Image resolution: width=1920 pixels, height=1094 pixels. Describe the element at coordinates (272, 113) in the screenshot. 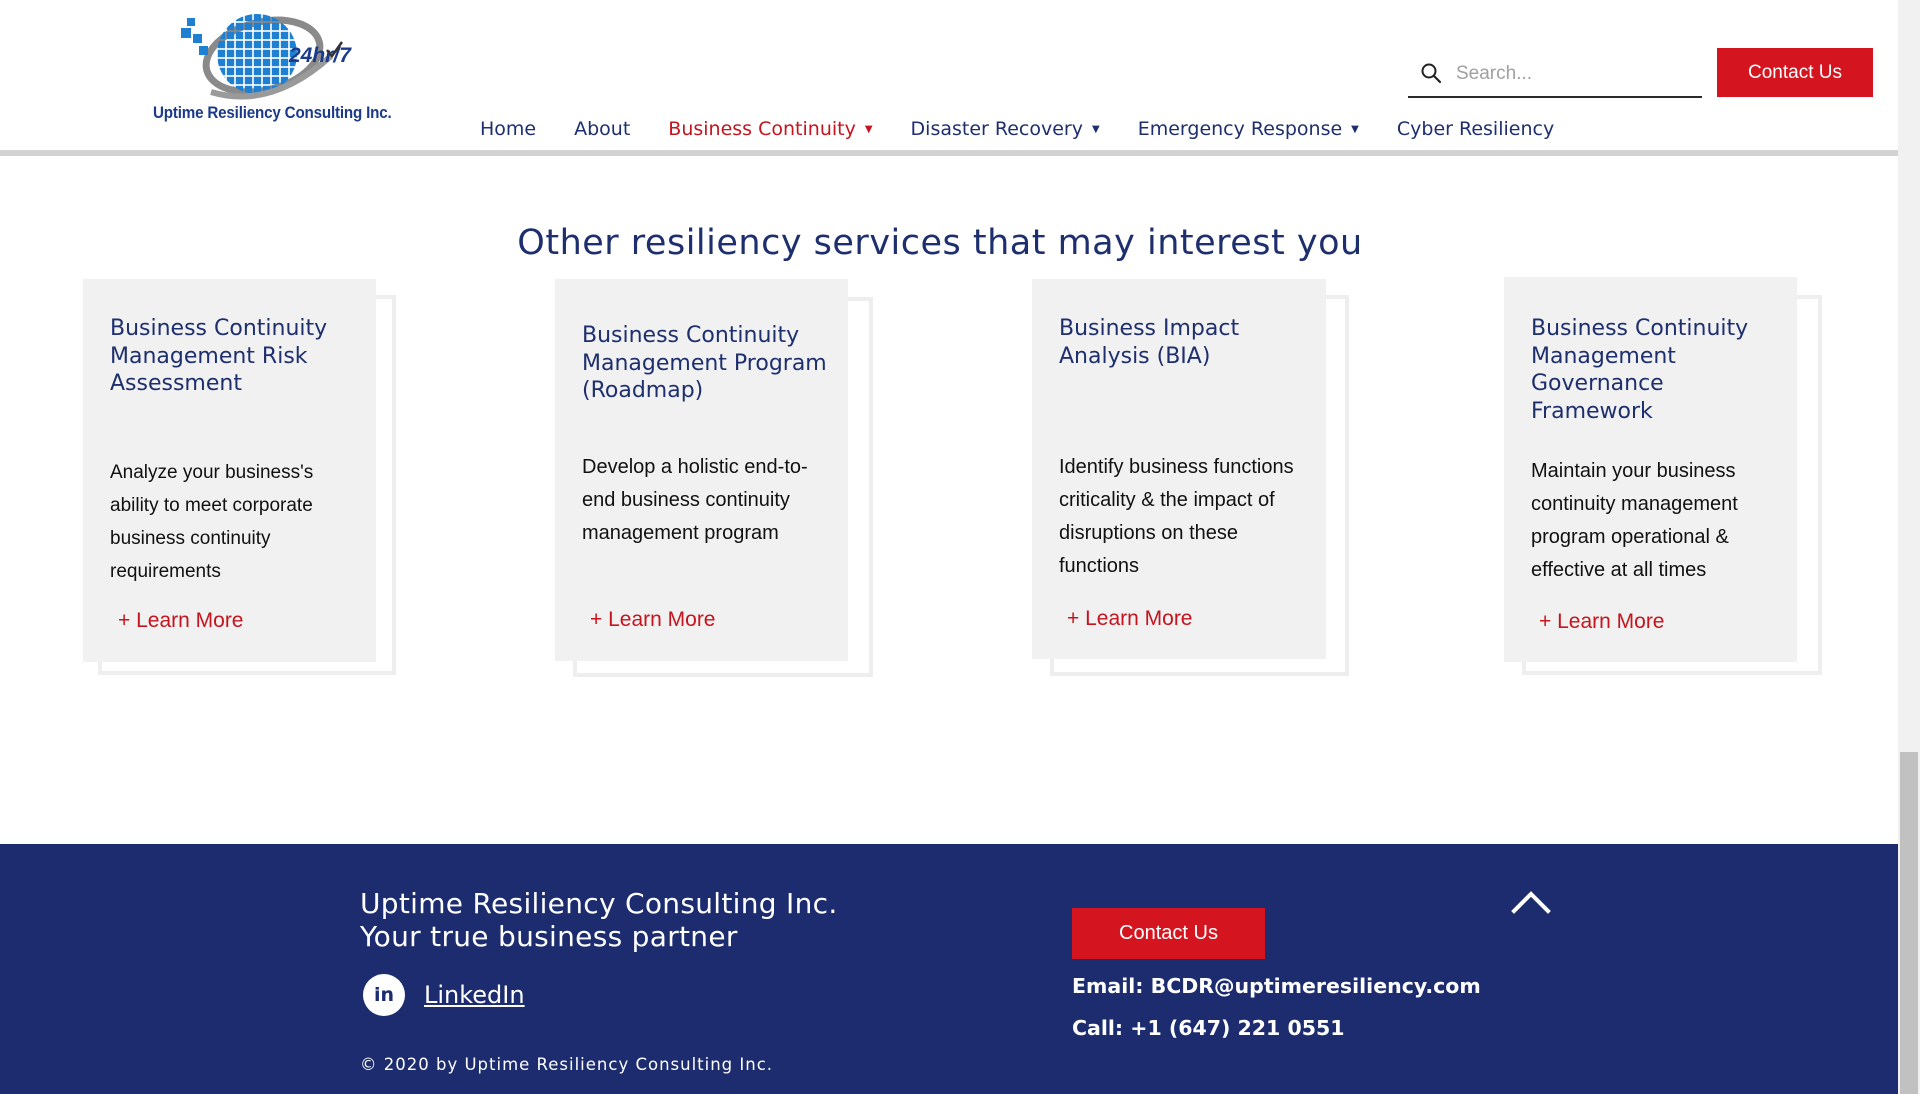

I see `logo-wordmark: Uptime Resiliency Consulting Inc.` at that location.